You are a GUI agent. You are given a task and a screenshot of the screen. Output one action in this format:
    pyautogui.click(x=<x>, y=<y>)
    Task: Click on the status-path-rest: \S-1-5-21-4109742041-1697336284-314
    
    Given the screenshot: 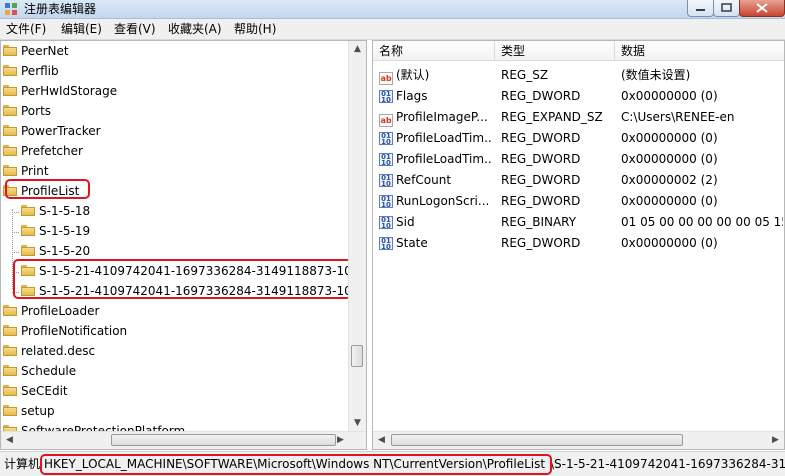 What is the action you would take?
    pyautogui.click(x=667, y=464)
    